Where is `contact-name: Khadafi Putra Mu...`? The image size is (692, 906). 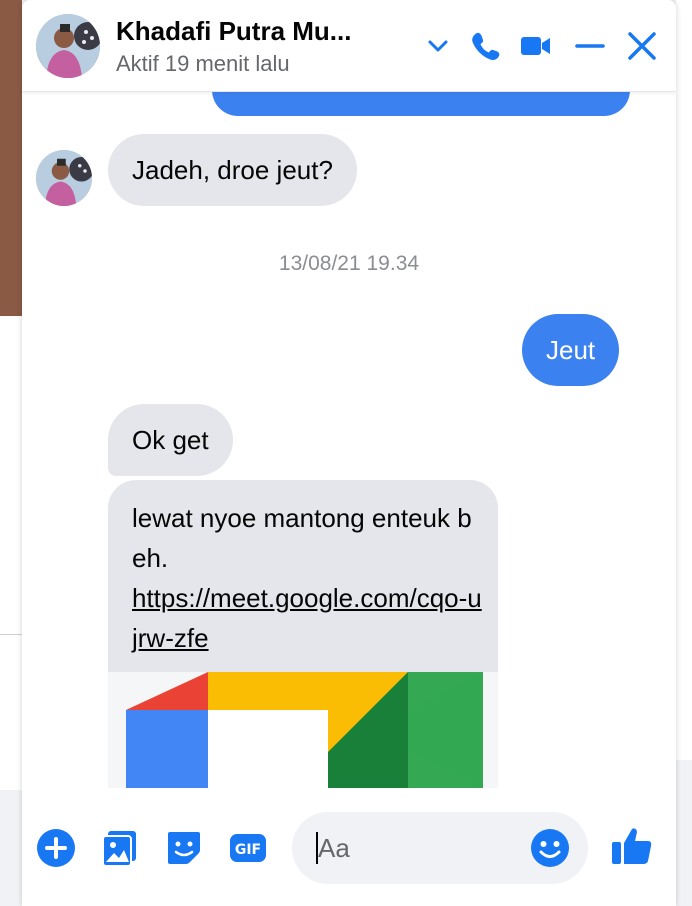
contact-name: Khadafi Putra Mu... is located at coordinates (266, 31).